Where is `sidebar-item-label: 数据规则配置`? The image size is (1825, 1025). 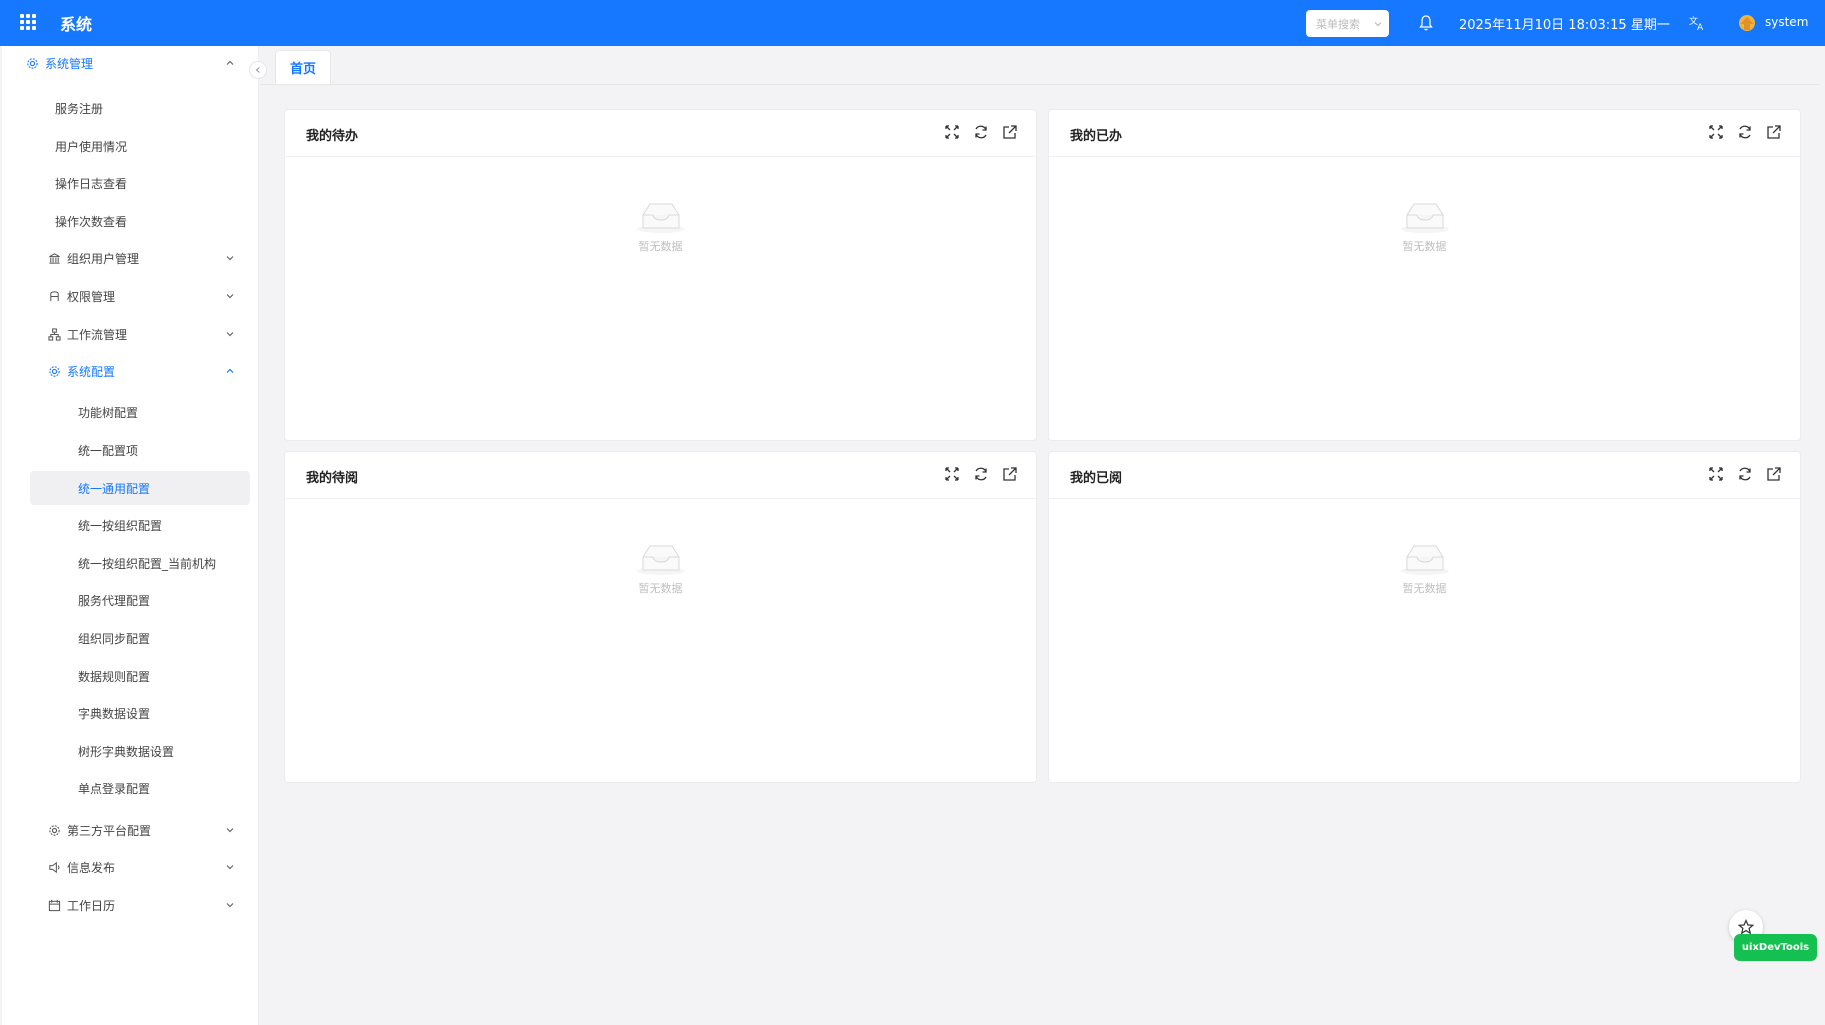
sidebar-item-label: 数据规则配置 is located at coordinates (114, 676).